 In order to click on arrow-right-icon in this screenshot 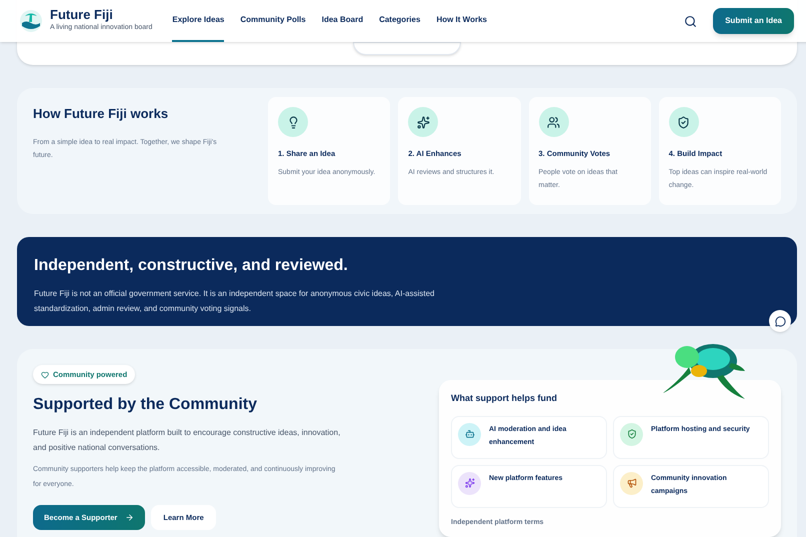, I will do `click(129, 517)`.